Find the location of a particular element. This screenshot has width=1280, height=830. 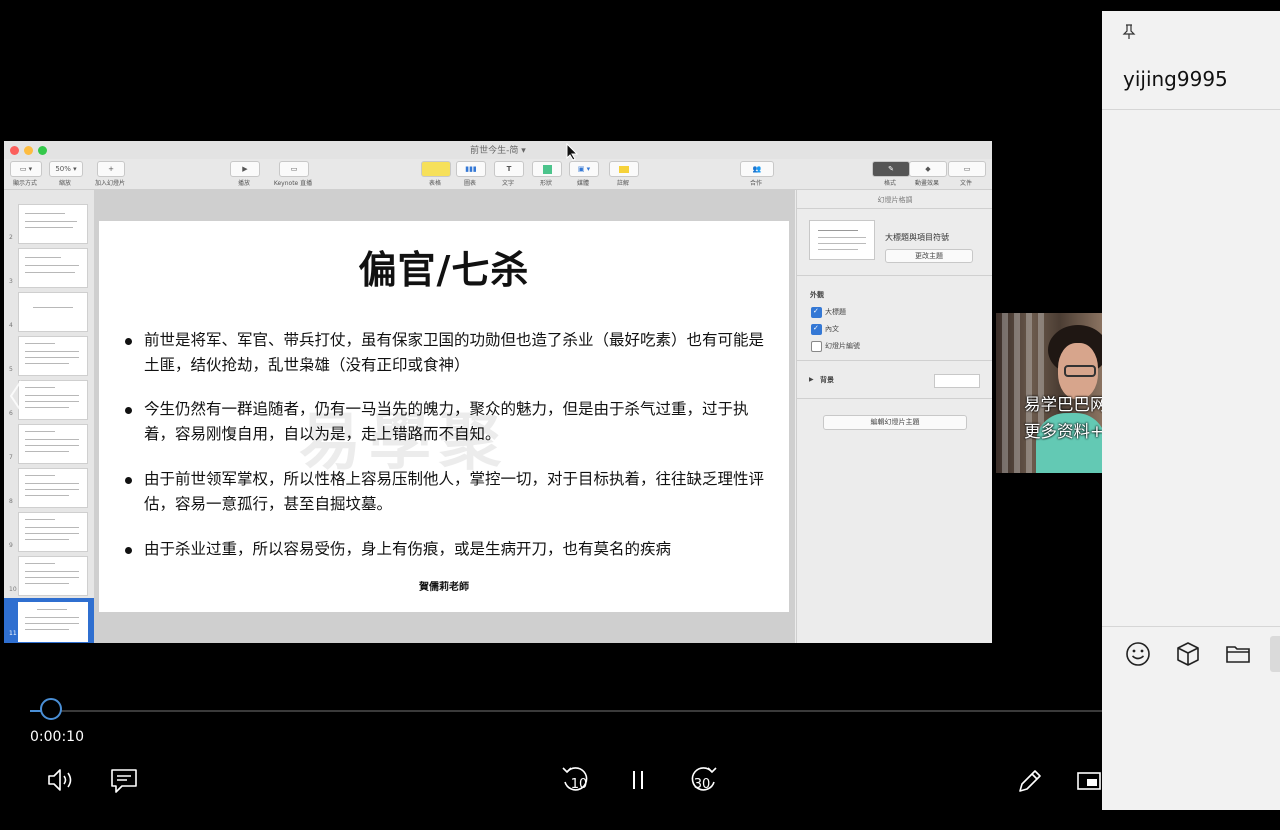

text-button: T is located at coordinates (509, 169).